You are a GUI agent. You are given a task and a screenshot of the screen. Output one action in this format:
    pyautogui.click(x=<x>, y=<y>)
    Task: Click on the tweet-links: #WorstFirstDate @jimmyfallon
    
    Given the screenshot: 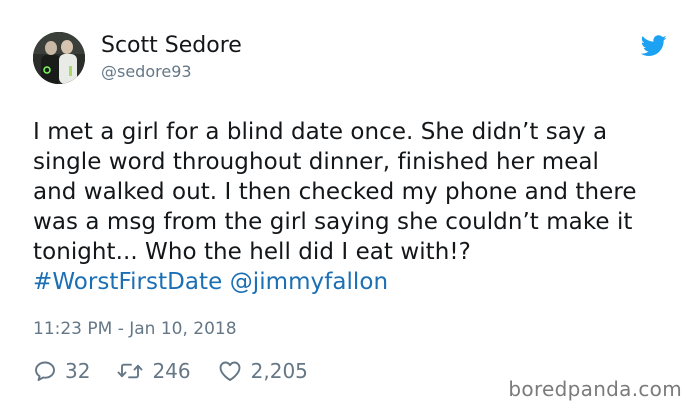 What is the action you would take?
    pyautogui.click(x=353, y=282)
    